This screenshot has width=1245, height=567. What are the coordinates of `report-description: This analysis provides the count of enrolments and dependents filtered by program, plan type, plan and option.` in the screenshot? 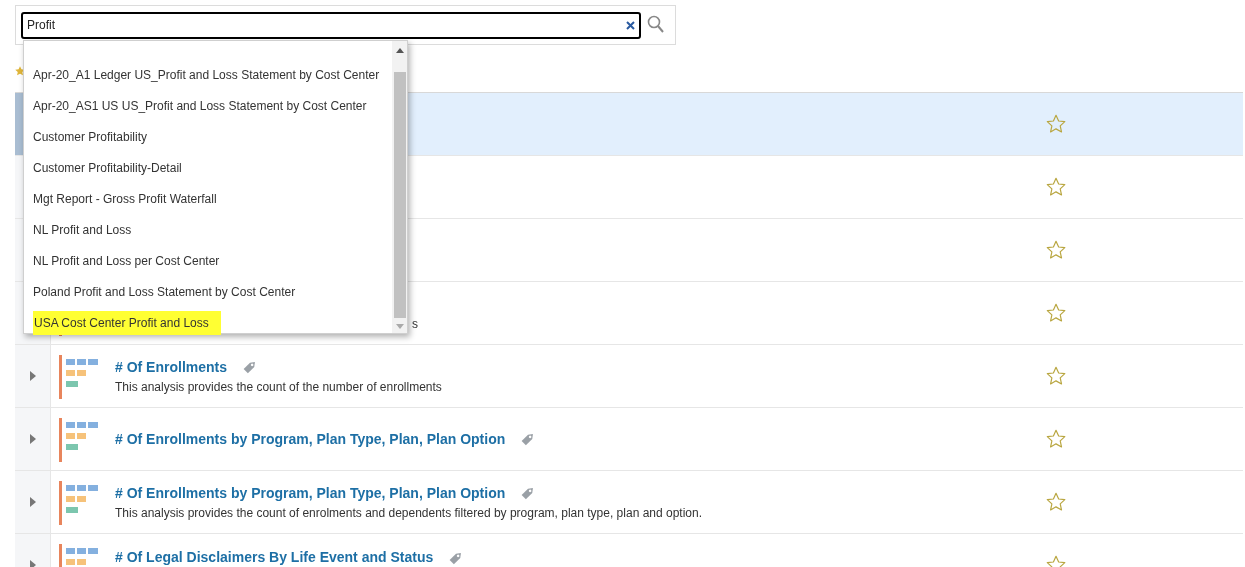 It's located at (409, 513).